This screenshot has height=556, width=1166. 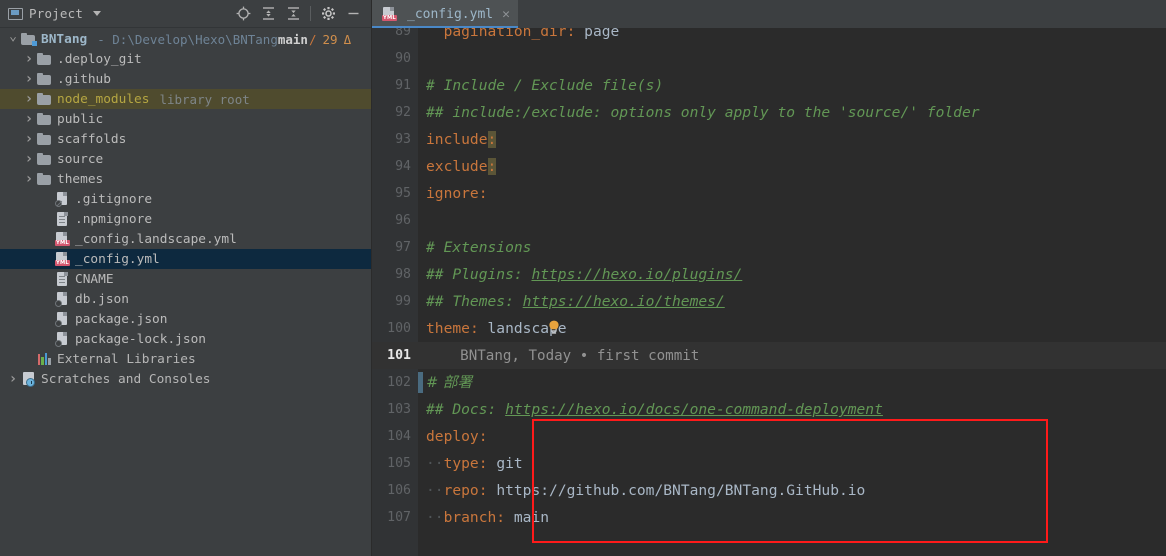 What do you see at coordinates (185, 339) in the screenshot?
I see `tree-item-package-lock-json: package-lock.json` at bounding box center [185, 339].